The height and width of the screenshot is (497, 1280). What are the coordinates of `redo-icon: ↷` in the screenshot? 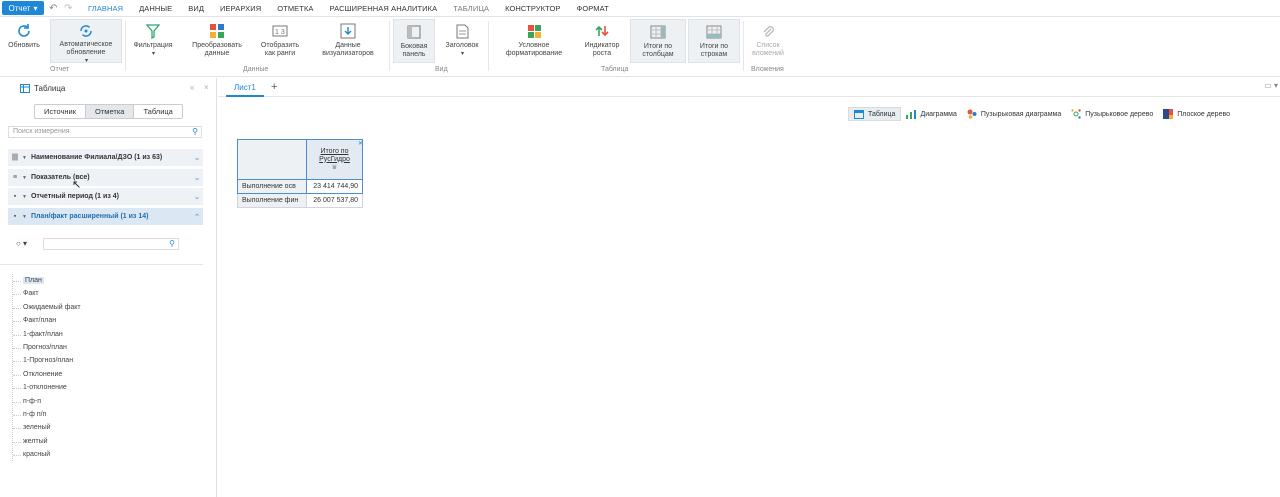 It's located at (68, 8).